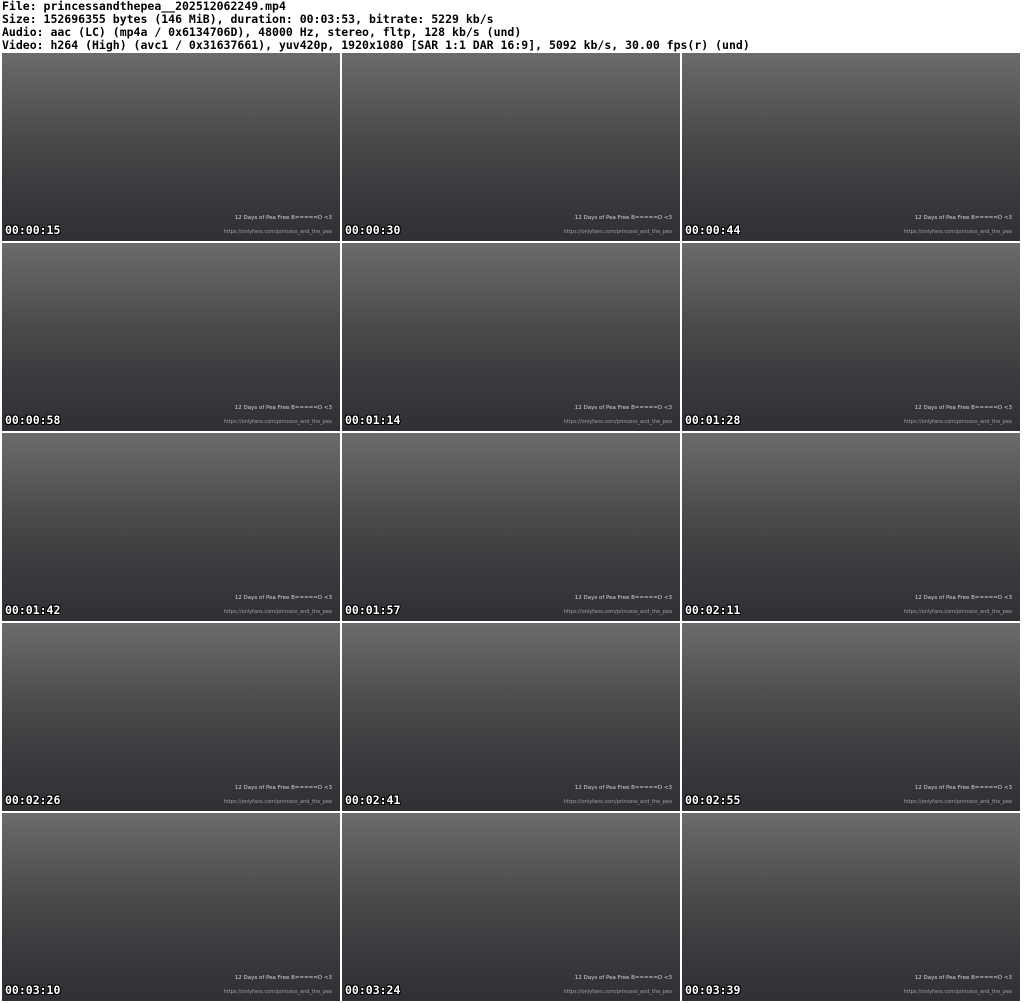 Image resolution: width=1024 pixels, height=1003 pixels. What do you see at coordinates (373, 420) in the screenshot?
I see `timestamp: 00:01:14` at bounding box center [373, 420].